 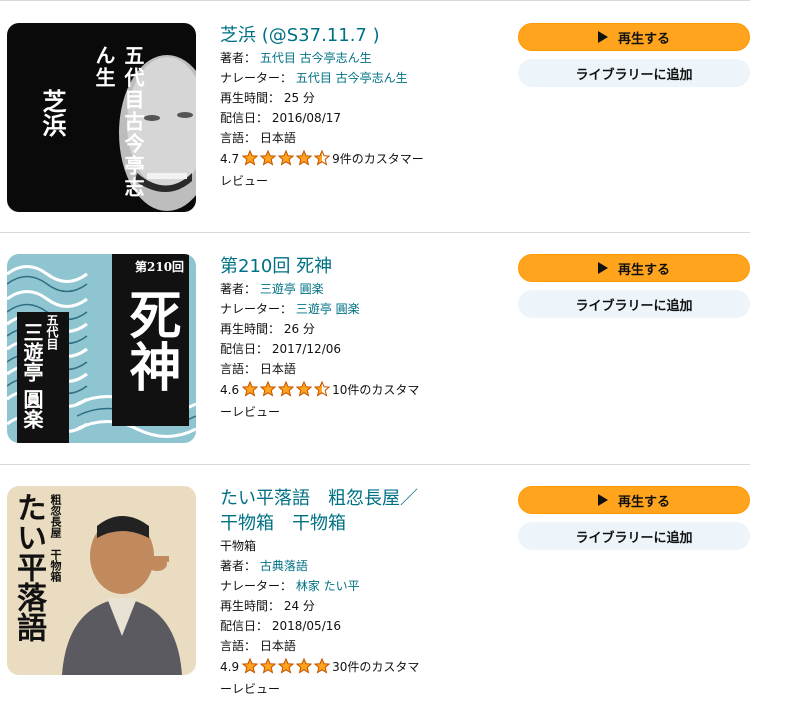 What do you see at coordinates (28, 567) in the screenshot?
I see `cover-series-title: たい平落語` at bounding box center [28, 567].